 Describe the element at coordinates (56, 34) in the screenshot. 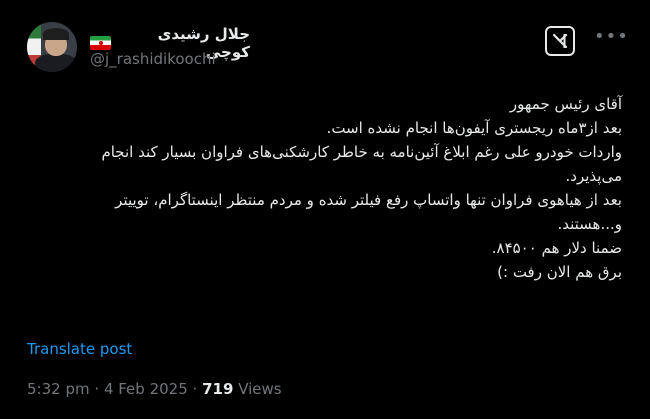

I see `avatar-hair` at that location.